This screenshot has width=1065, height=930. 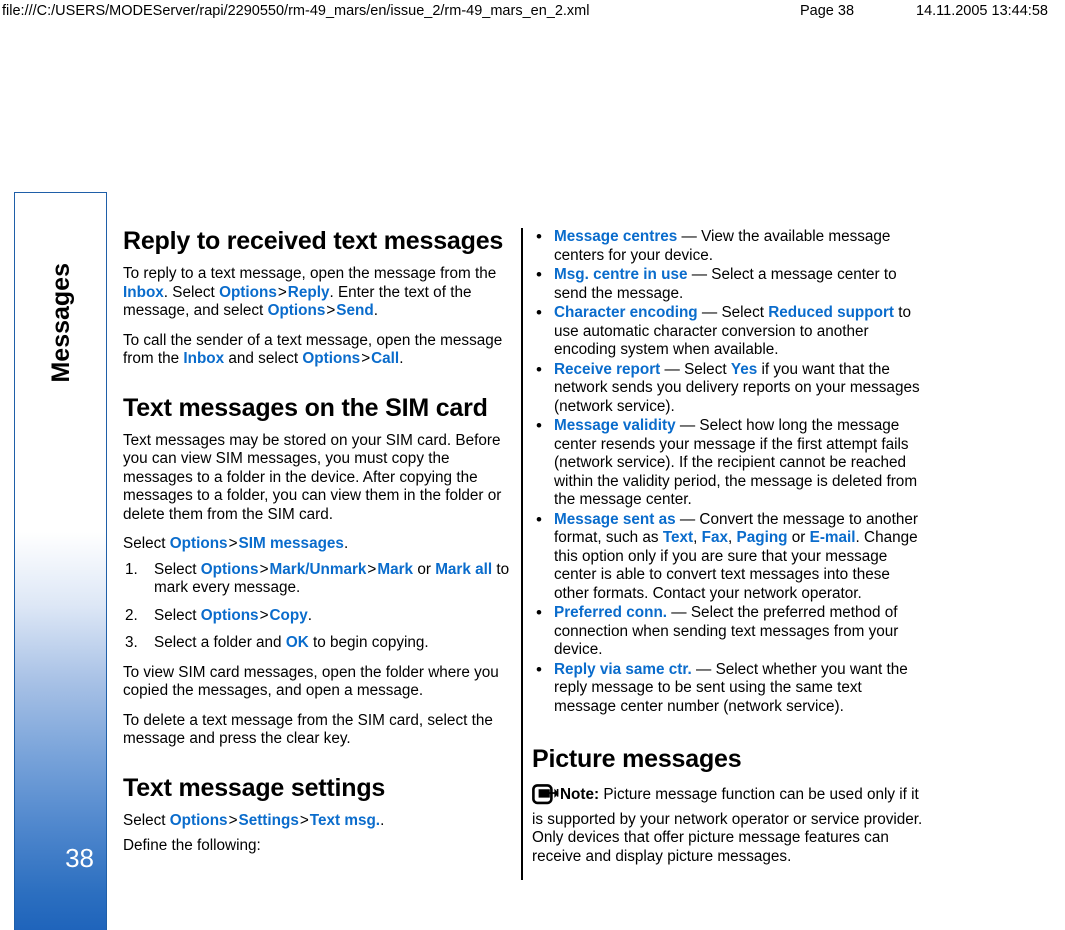 What do you see at coordinates (623, 669) in the screenshot?
I see `setting-term-reply-via-same-ctr: Reply via same ctr.` at bounding box center [623, 669].